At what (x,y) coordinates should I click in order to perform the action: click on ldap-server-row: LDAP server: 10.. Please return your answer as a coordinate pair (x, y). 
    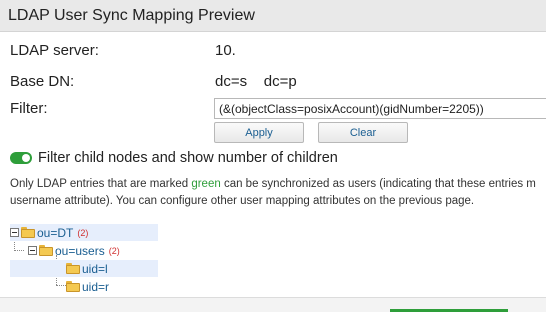
    Looking at the image, I should click on (278, 50).